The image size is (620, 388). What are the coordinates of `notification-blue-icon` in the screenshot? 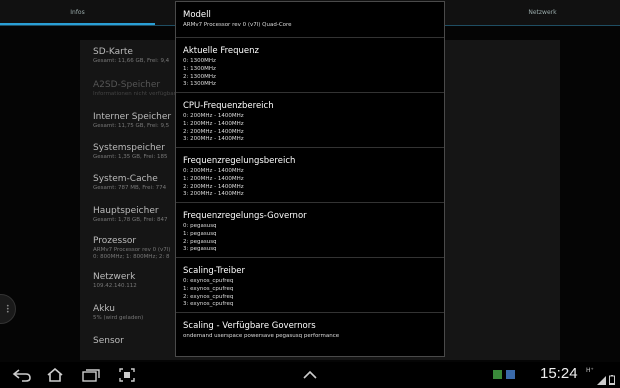 It's located at (510, 374).